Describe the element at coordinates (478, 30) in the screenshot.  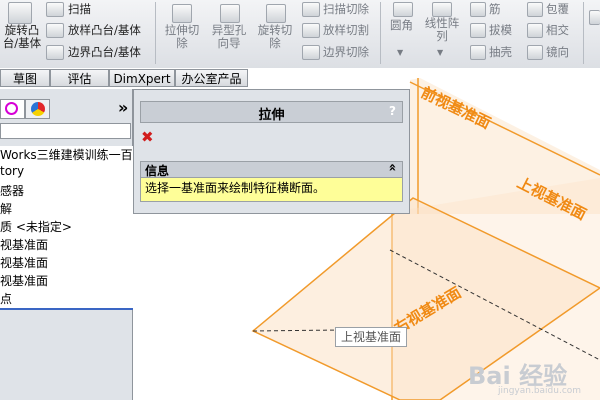
I see `draft-icon` at that location.